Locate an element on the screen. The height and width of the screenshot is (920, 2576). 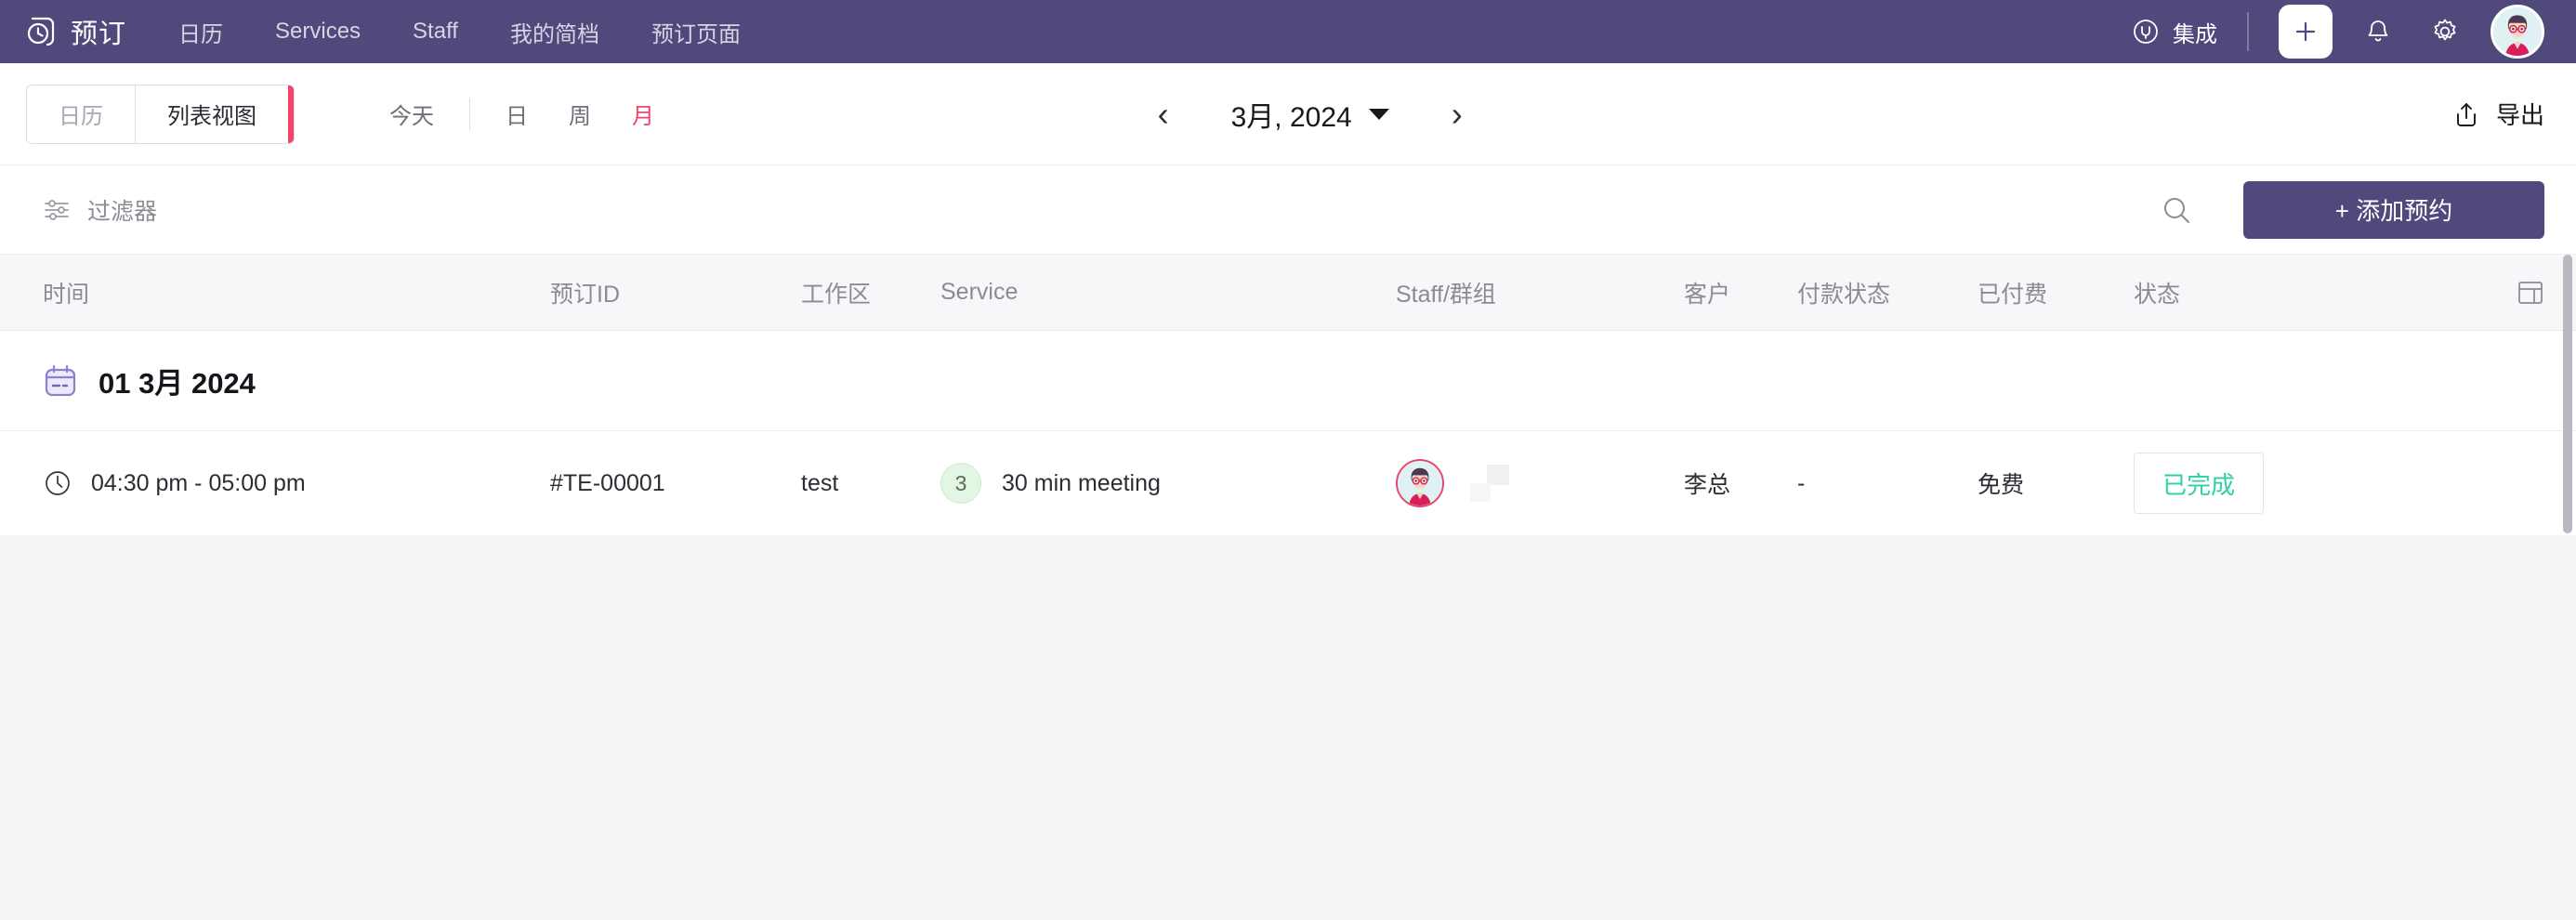
column-header-payment-status: 付款状态 is located at coordinates (1887, 292).